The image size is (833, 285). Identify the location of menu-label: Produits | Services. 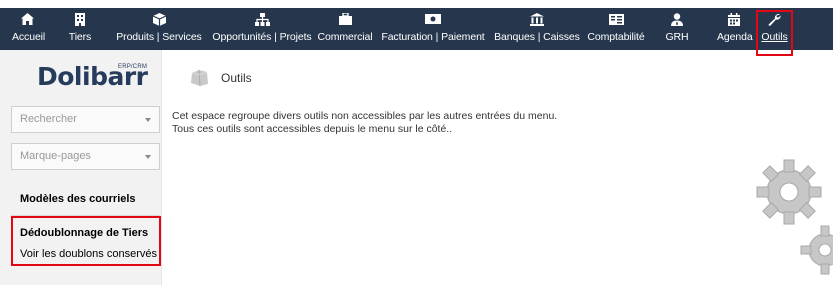
(159, 37).